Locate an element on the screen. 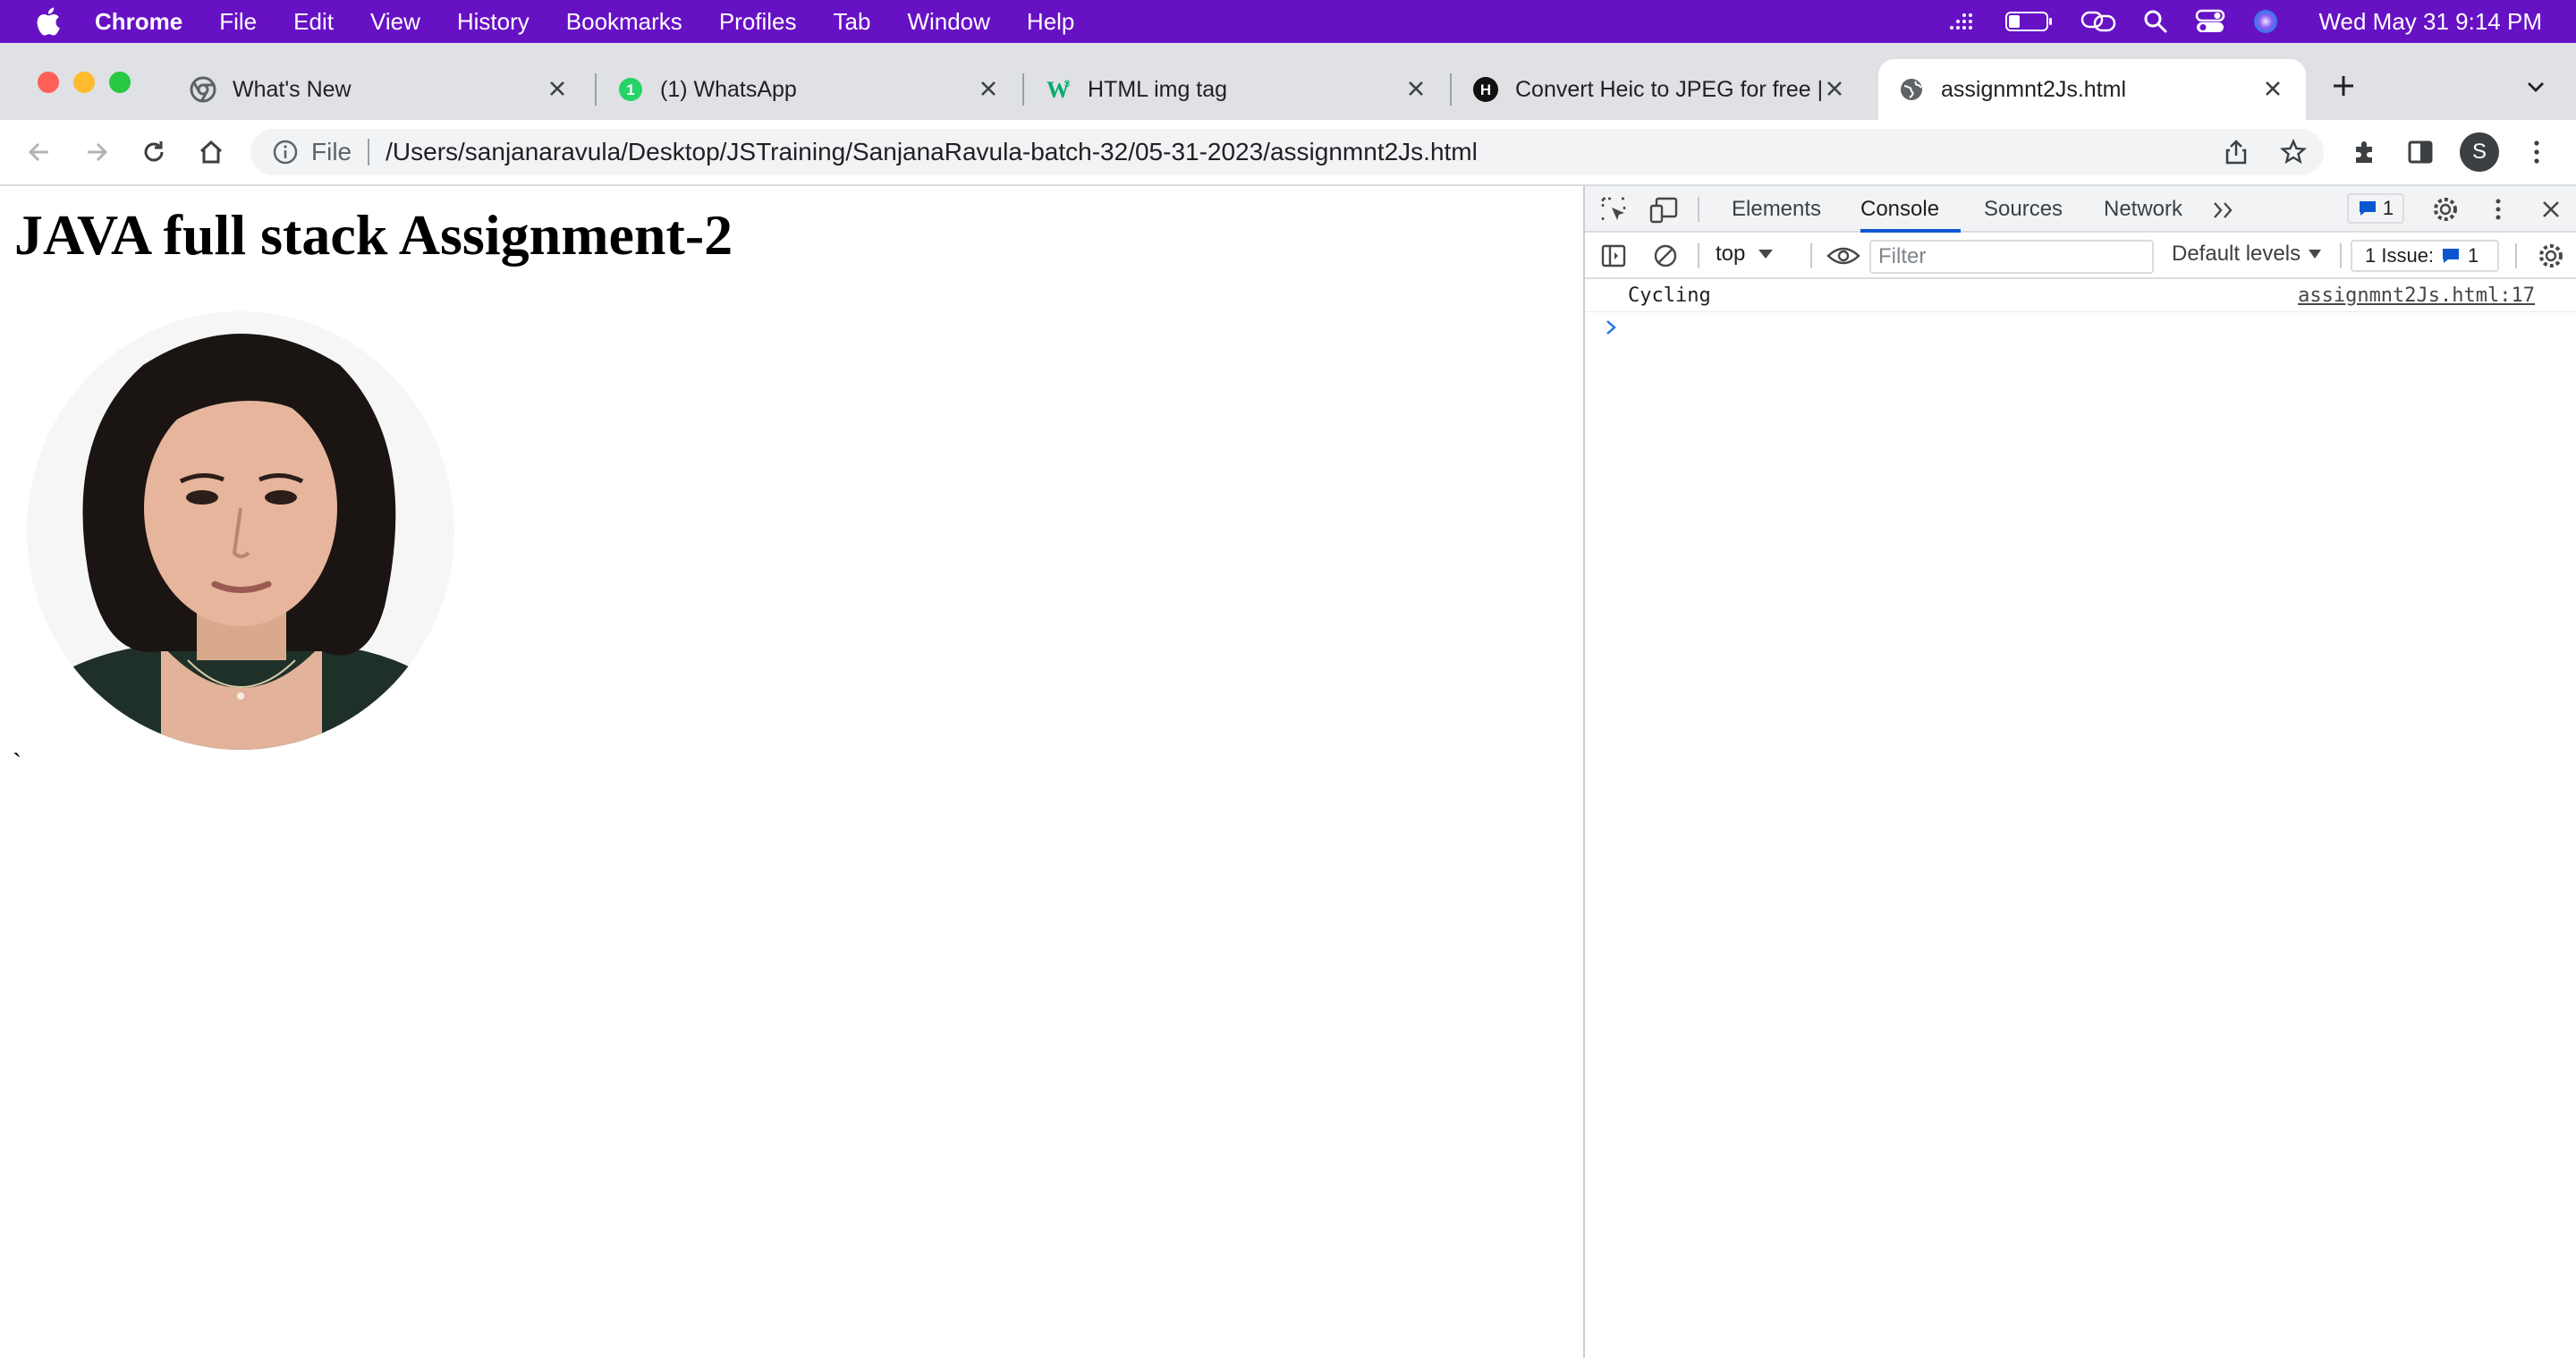 The height and width of the screenshot is (1358, 2576). extensions-puzzle-icon is located at coordinates (2365, 152).